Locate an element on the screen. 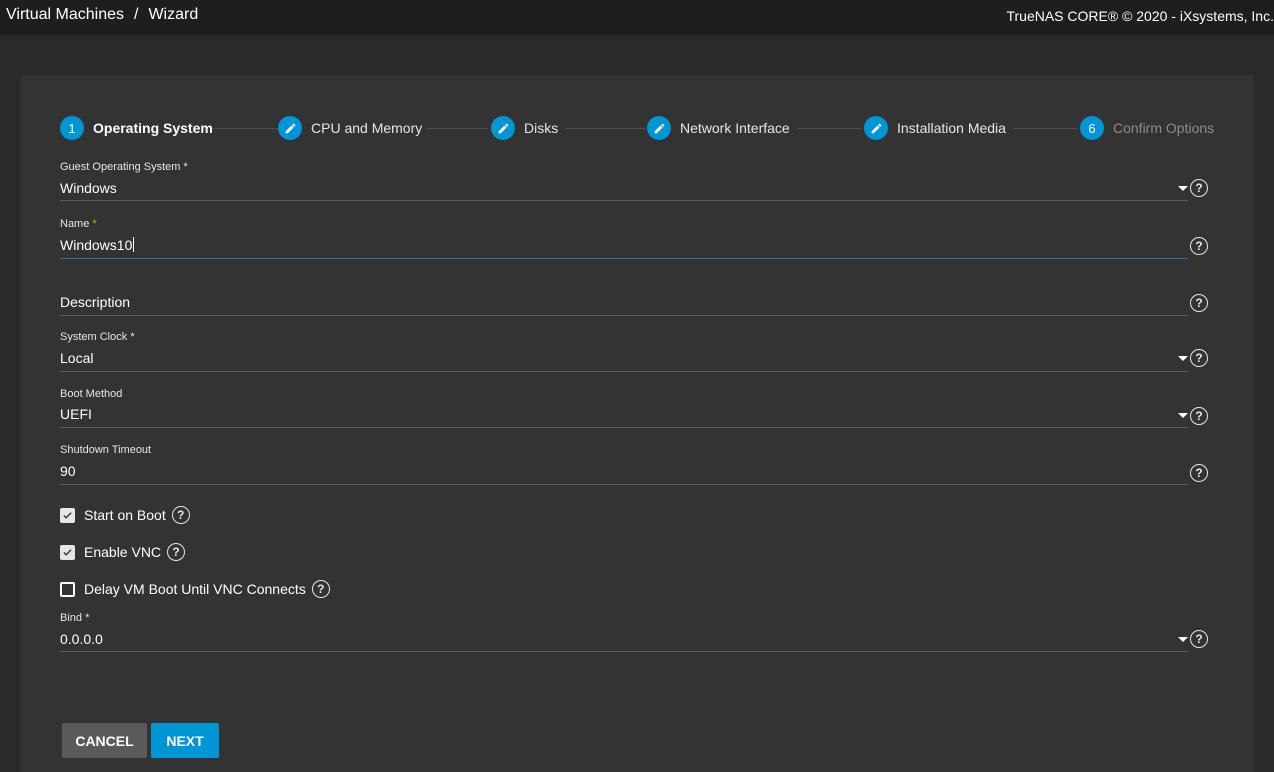 The height and width of the screenshot is (772, 1274). description-input: Description is located at coordinates (624, 295).